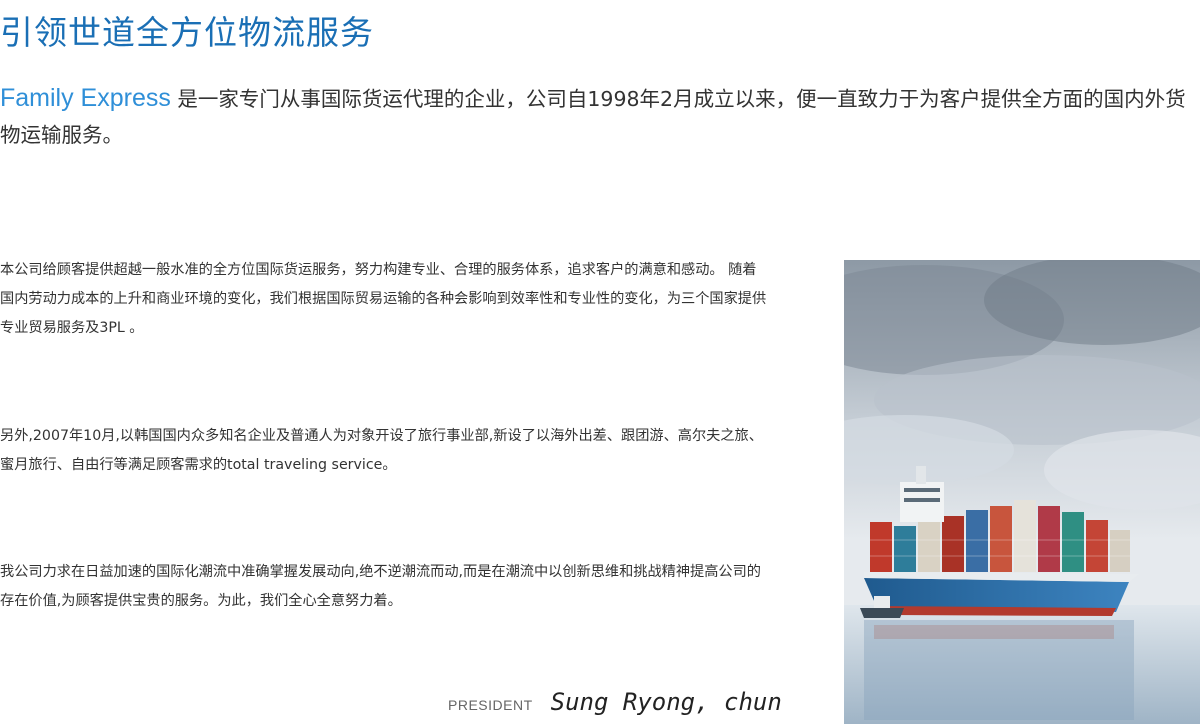  Describe the element at coordinates (85, 98) in the screenshot. I see `brand-name: Family Express` at that location.